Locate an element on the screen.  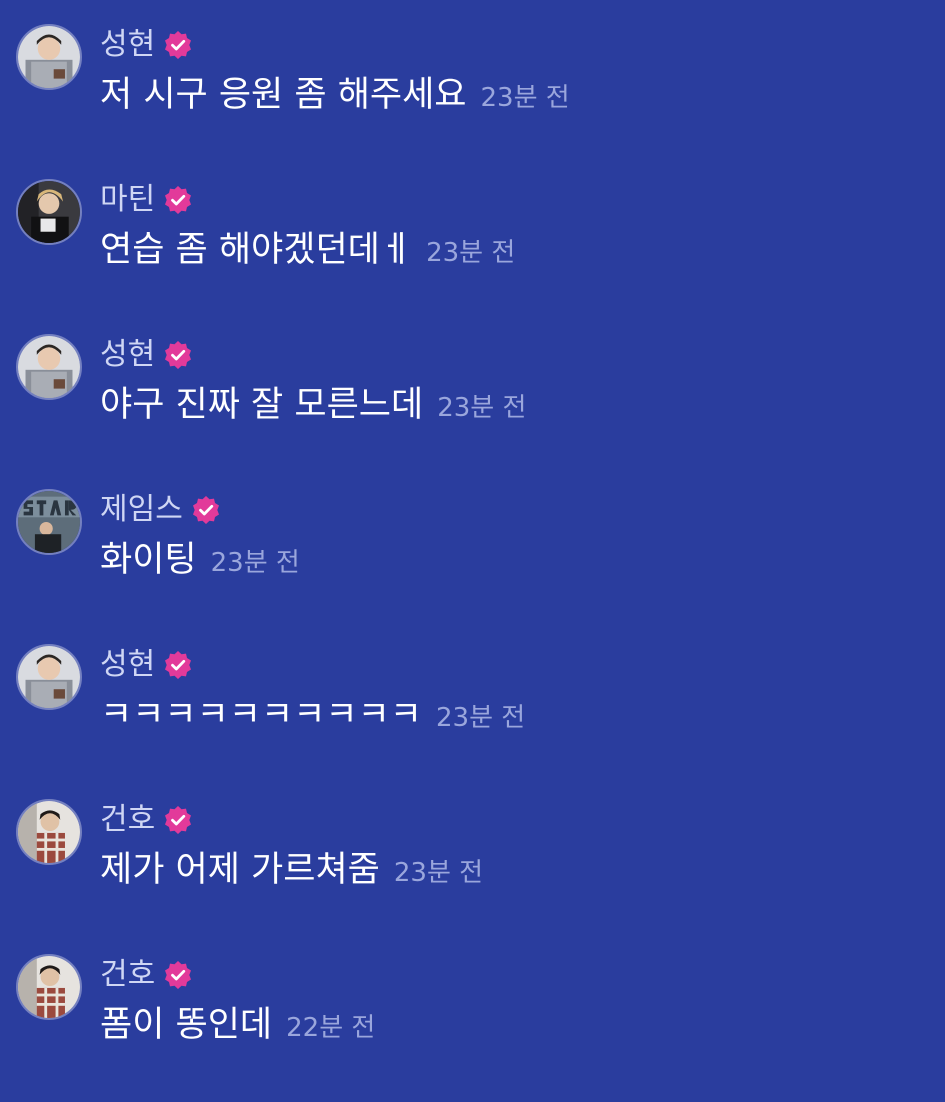
chat-message: 성현 야구 진짜 잘 모른느데 23분 전 is located at coordinates (472, 399).